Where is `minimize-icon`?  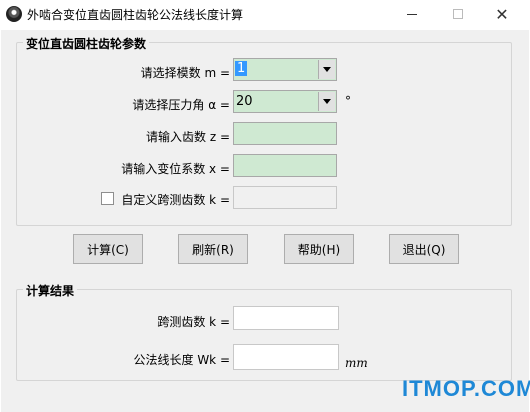
minimize-icon is located at coordinates (412, 14).